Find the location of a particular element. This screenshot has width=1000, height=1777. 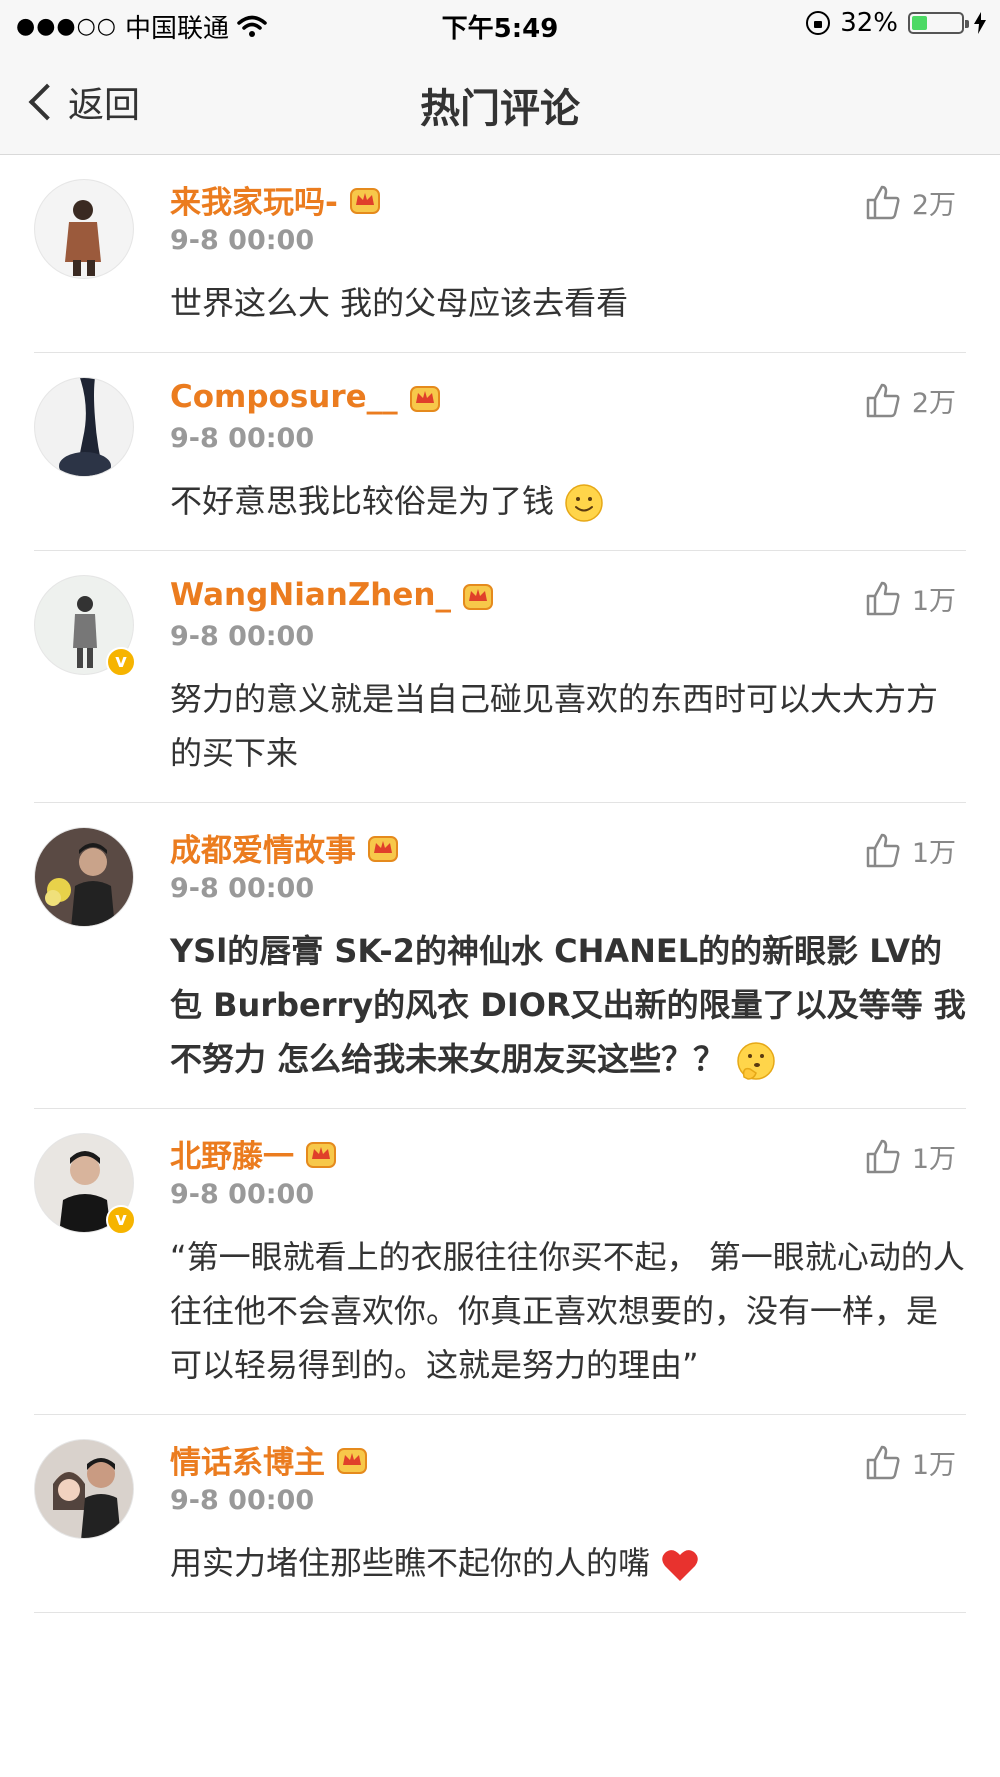

comment-item: Composure__ 9-8 00:00 不好意思我比较俗是为了钱 2万 is located at coordinates (500, 452).